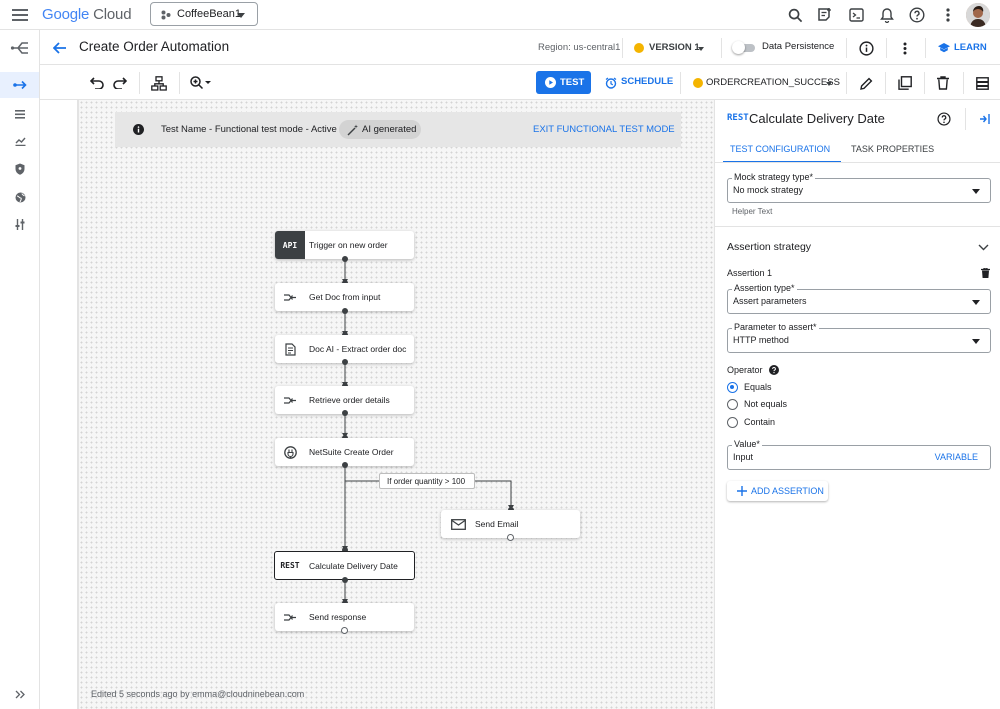  Describe the element at coordinates (787, 388) in the screenshot. I see `radio-equals: Equals` at that location.